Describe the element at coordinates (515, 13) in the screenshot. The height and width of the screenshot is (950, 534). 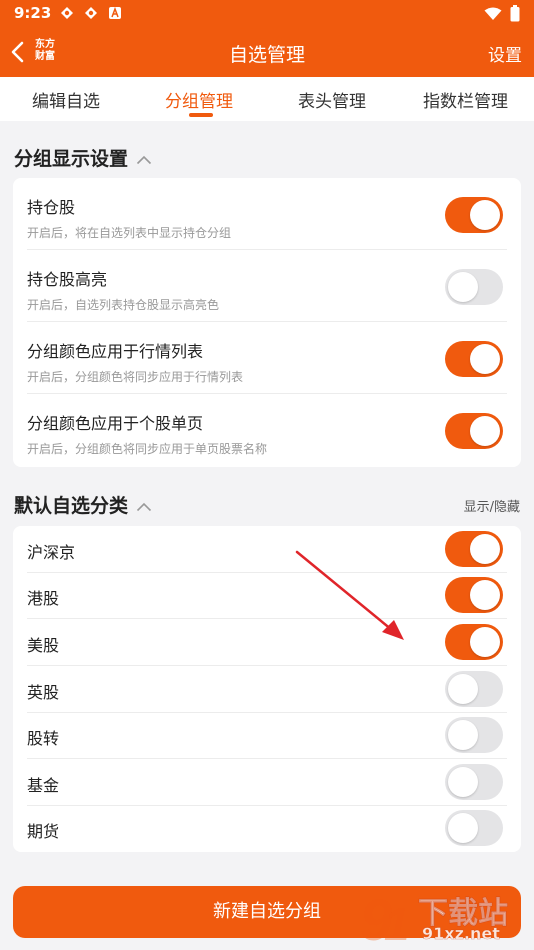
I see `battery-icon` at that location.